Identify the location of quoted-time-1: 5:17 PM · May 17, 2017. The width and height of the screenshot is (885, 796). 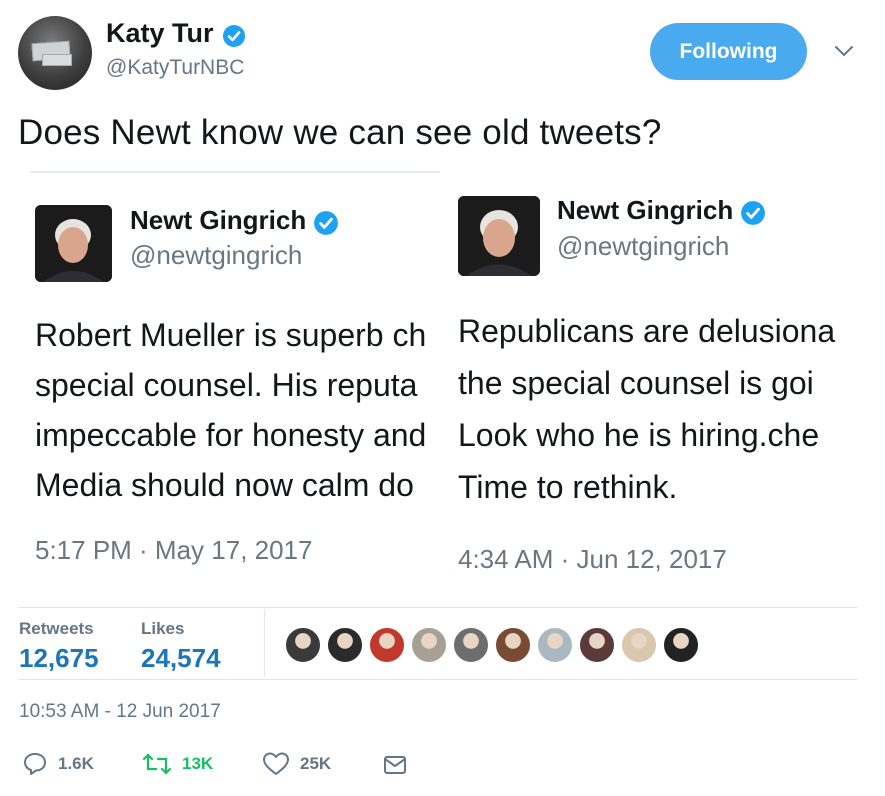
(174, 550).